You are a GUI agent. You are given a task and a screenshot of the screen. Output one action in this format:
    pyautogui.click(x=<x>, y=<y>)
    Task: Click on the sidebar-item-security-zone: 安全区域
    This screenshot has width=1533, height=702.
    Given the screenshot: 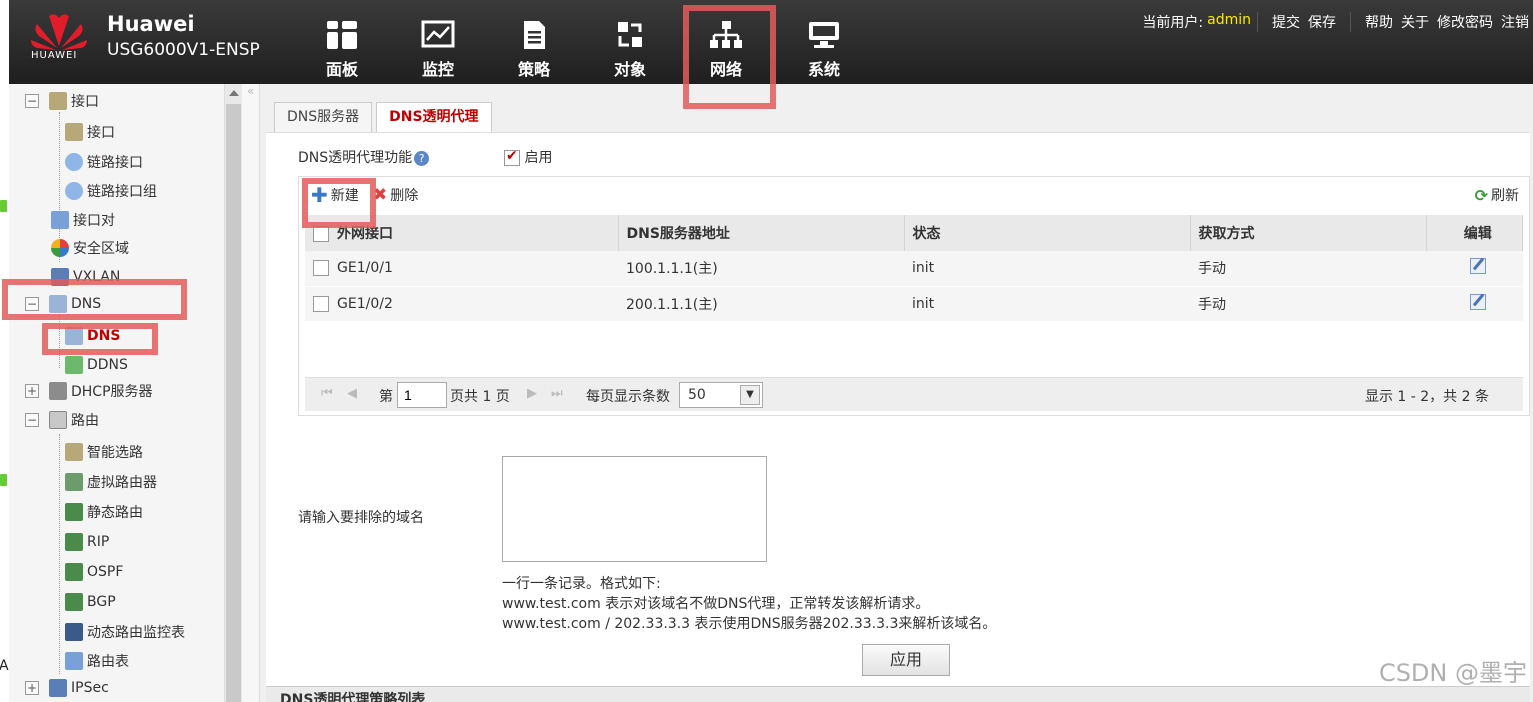 What is the action you would take?
    pyautogui.click(x=90, y=248)
    